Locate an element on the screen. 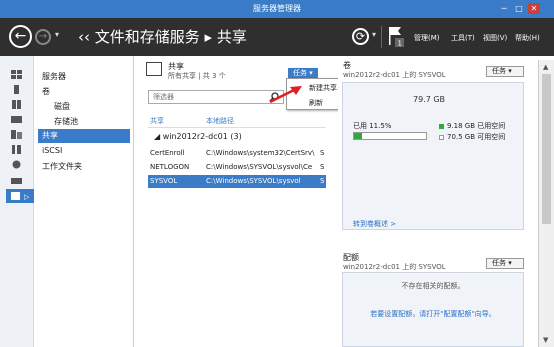 This screenshot has width=554, height=347. menu-view: 视图(V) is located at coordinates (495, 38).